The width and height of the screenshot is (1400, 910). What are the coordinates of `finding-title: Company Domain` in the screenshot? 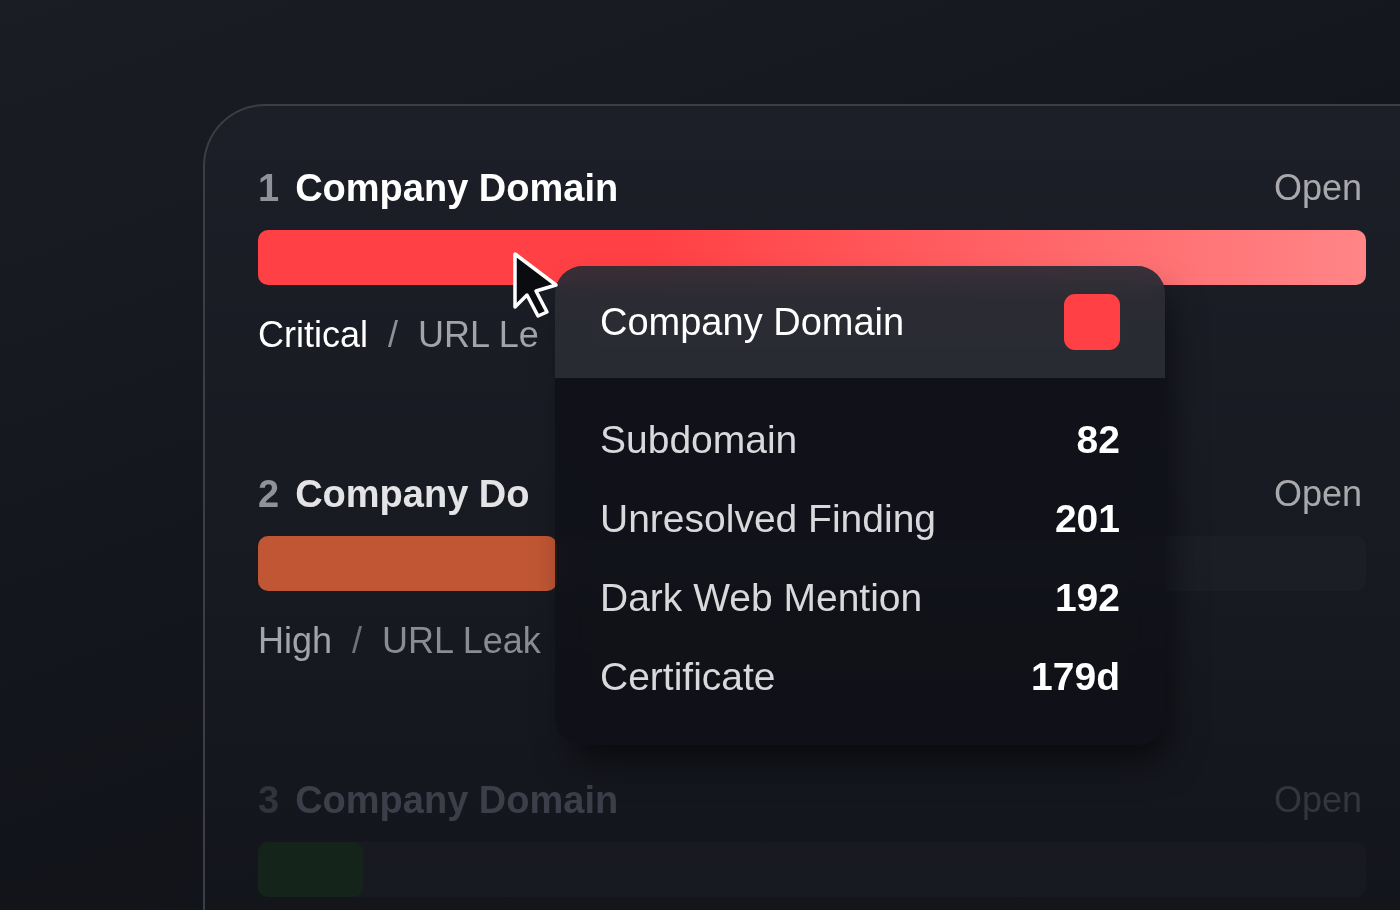 It's located at (457, 188).